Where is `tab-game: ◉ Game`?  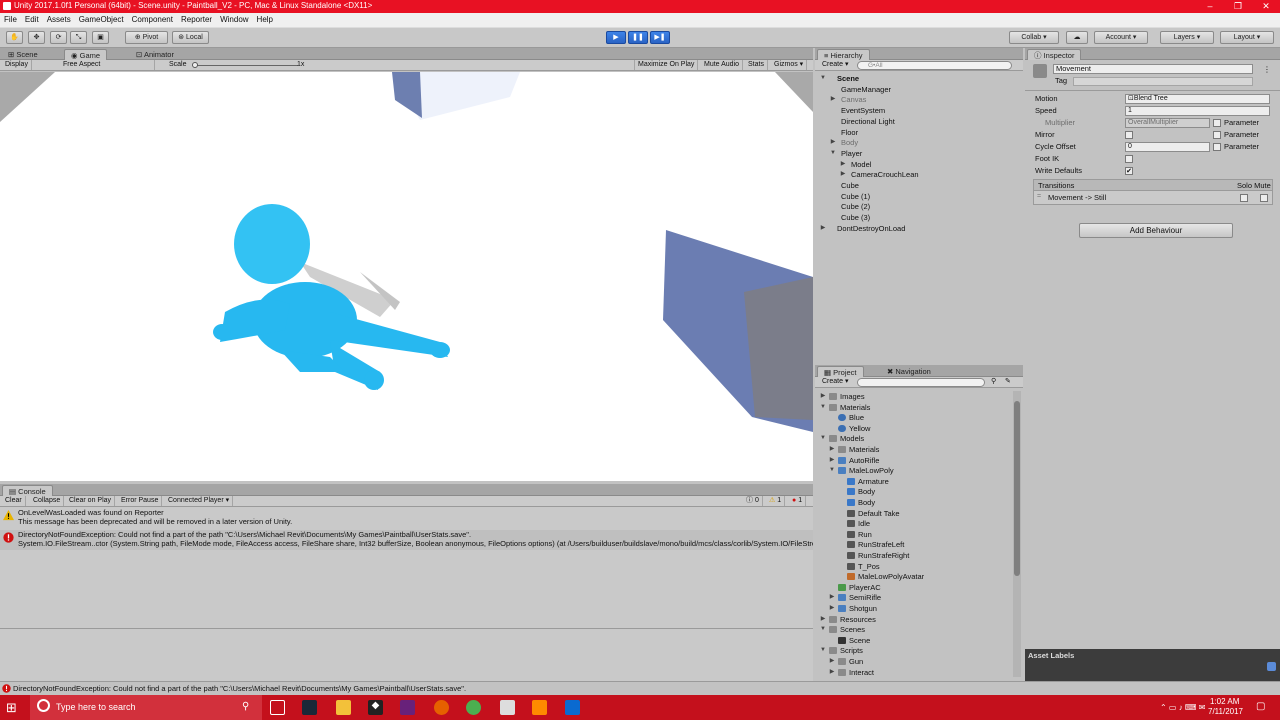
tab-game: ◉ Game is located at coordinates (86, 54).